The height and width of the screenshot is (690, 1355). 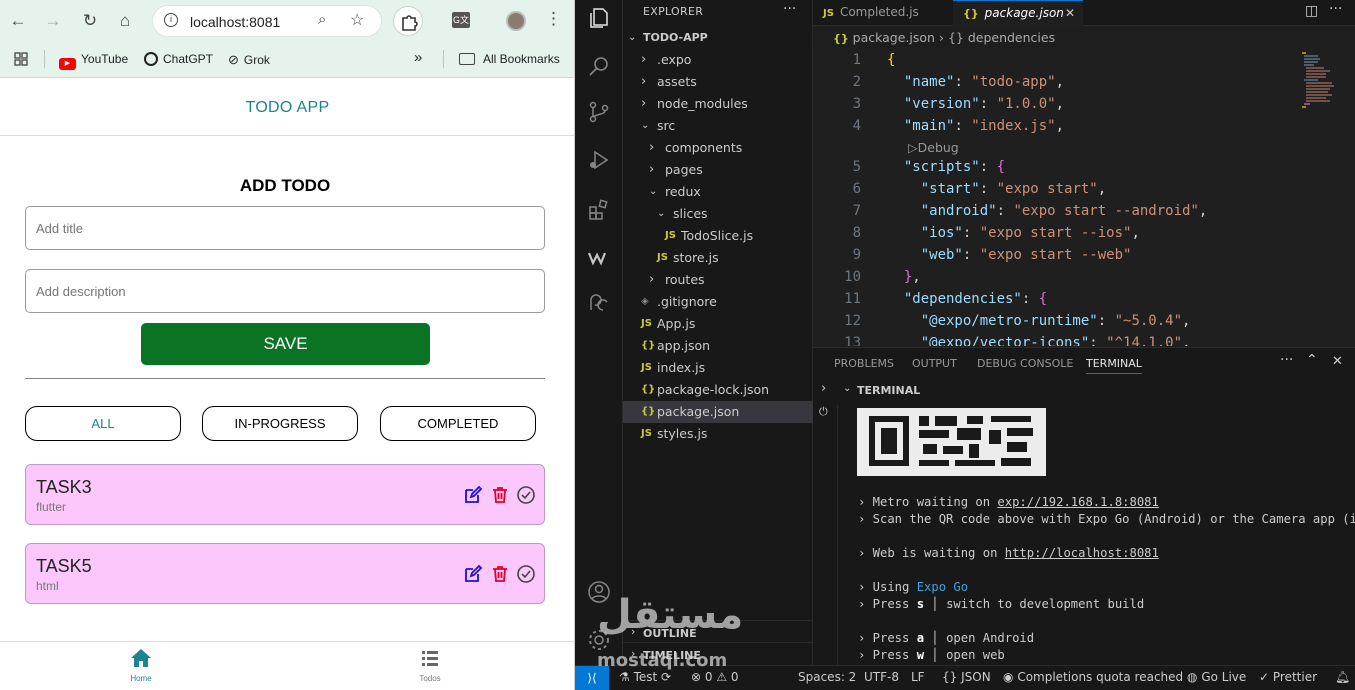 What do you see at coordinates (418, 57) in the screenshot?
I see `more-bookmarks-icon: »` at bounding box center [418, 57].